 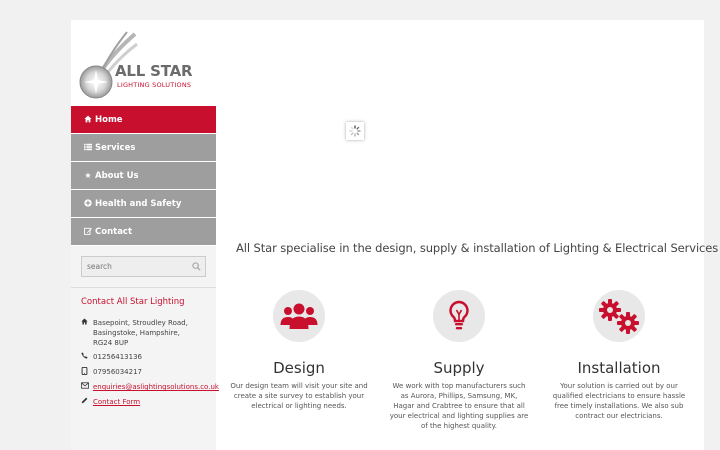 What do you see at coordinates (115, 147) in the screenshot?
I see `nav-label: Services` at bounding box center [115, 147].